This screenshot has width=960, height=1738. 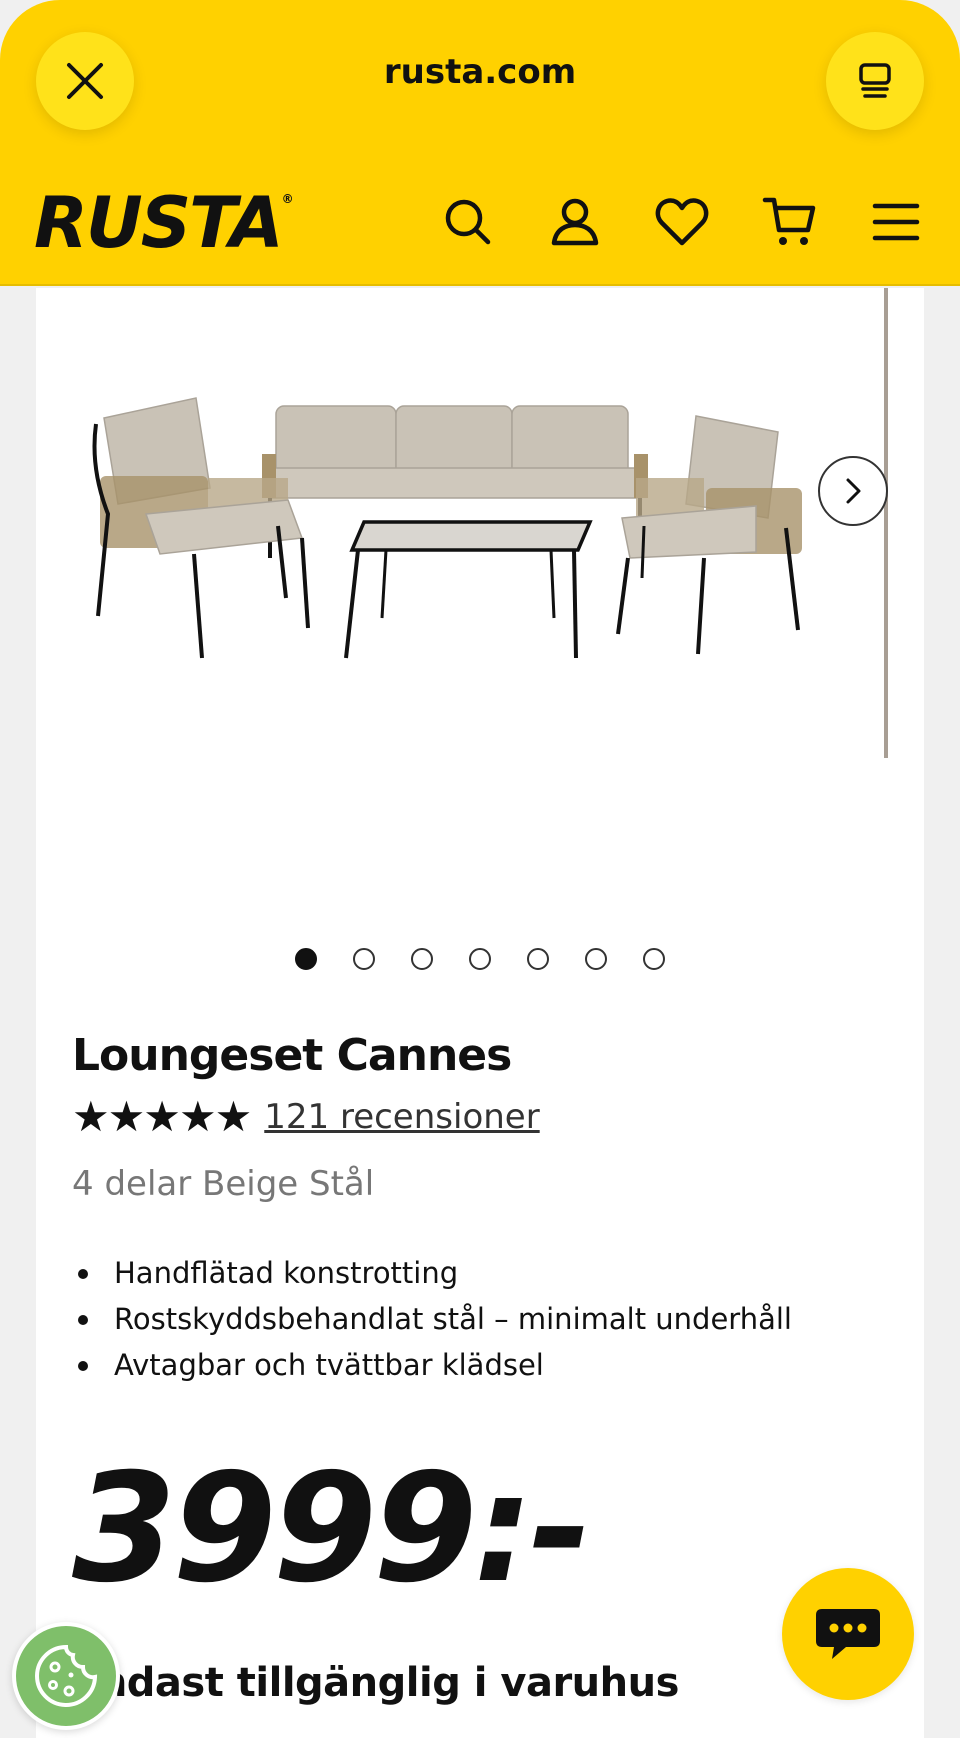 I want to click on product-image, so click(x=447, y=528).